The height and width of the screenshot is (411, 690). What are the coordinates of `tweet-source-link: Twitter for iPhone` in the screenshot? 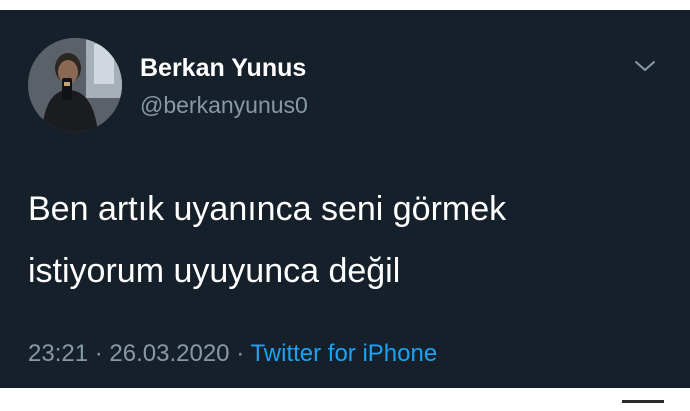 It's located at (343, 353).